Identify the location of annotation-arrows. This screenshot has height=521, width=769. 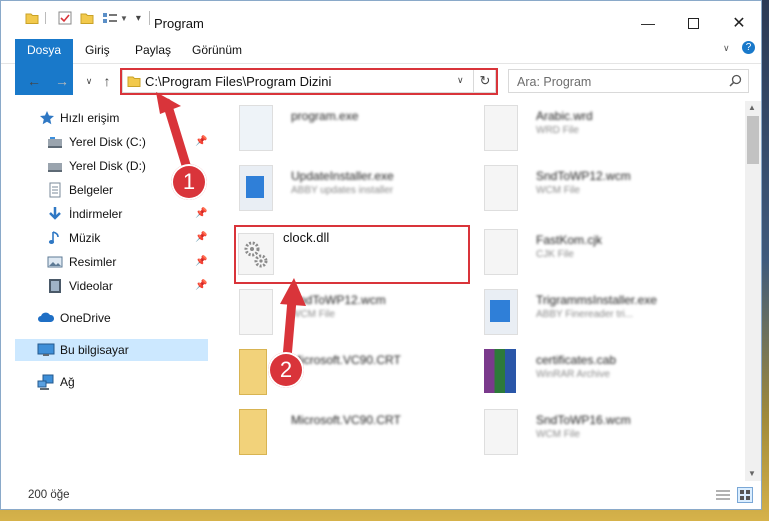
(231, 227).